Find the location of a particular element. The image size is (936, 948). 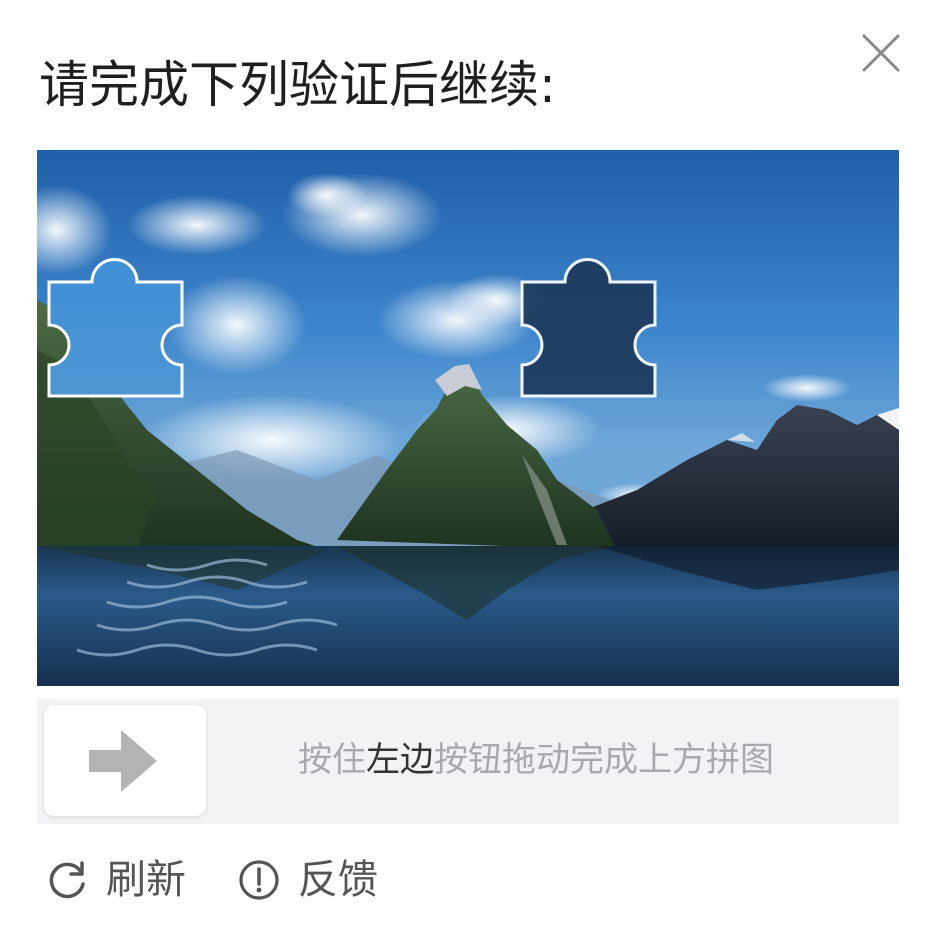

info-circle-icon is located at coordinates (259, 880).